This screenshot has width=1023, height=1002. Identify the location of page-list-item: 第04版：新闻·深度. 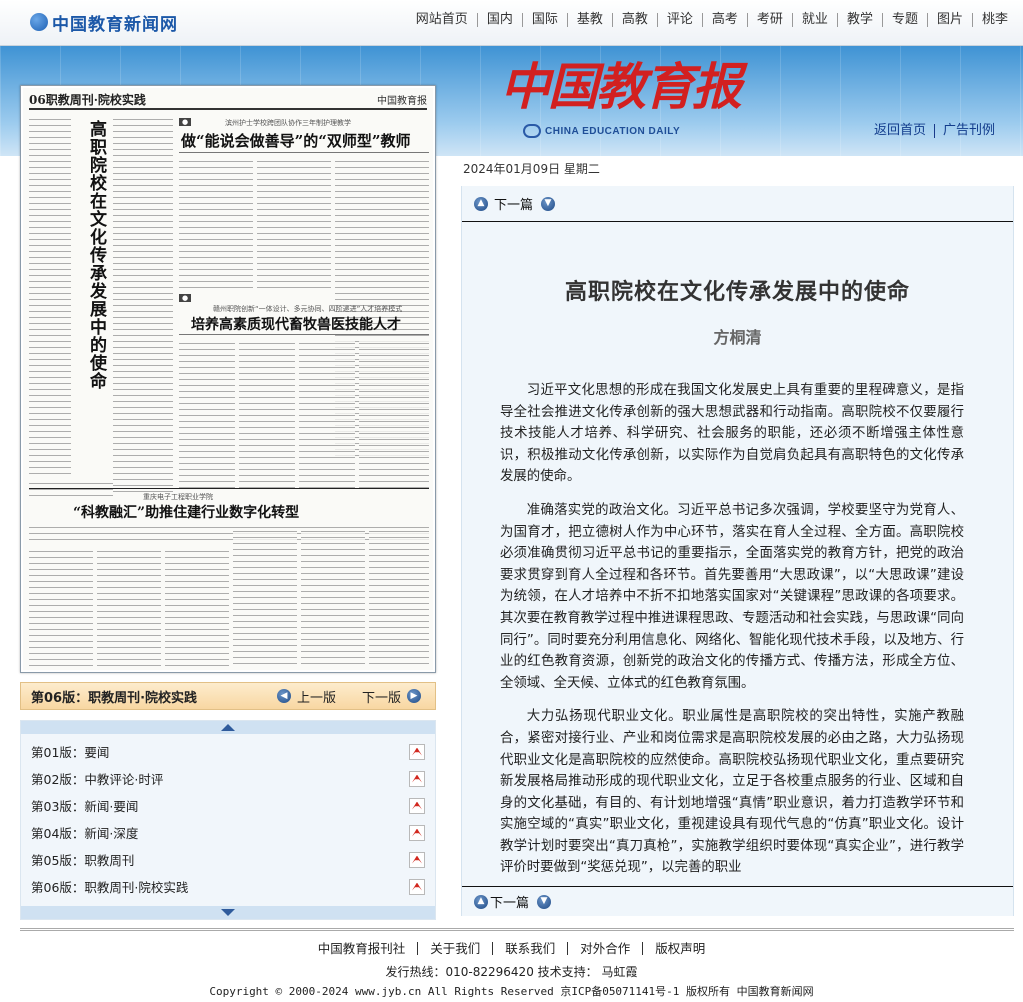
(228, 832).